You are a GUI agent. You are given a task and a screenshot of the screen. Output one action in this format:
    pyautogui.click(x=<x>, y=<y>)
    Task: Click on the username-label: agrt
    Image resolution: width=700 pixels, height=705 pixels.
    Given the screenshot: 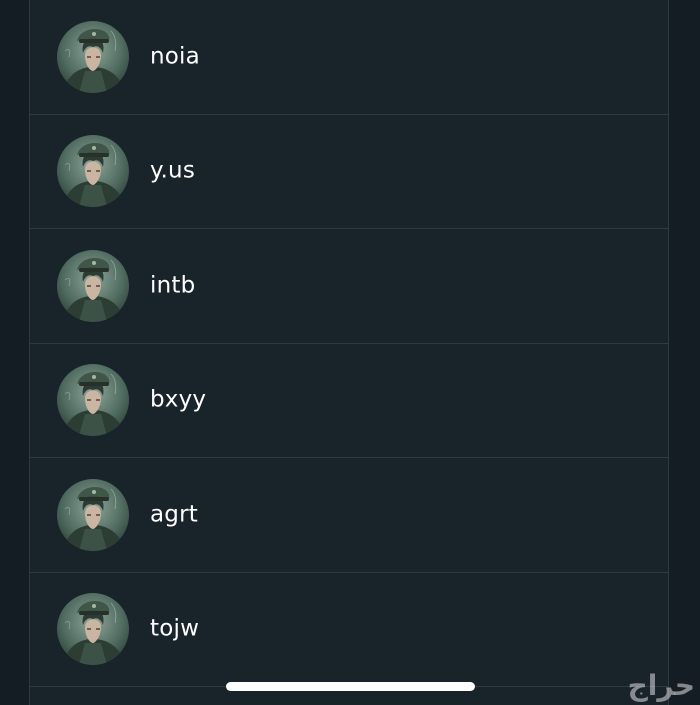 What is the action you would take?
    pyautogui.click(x=174, y=514)
    